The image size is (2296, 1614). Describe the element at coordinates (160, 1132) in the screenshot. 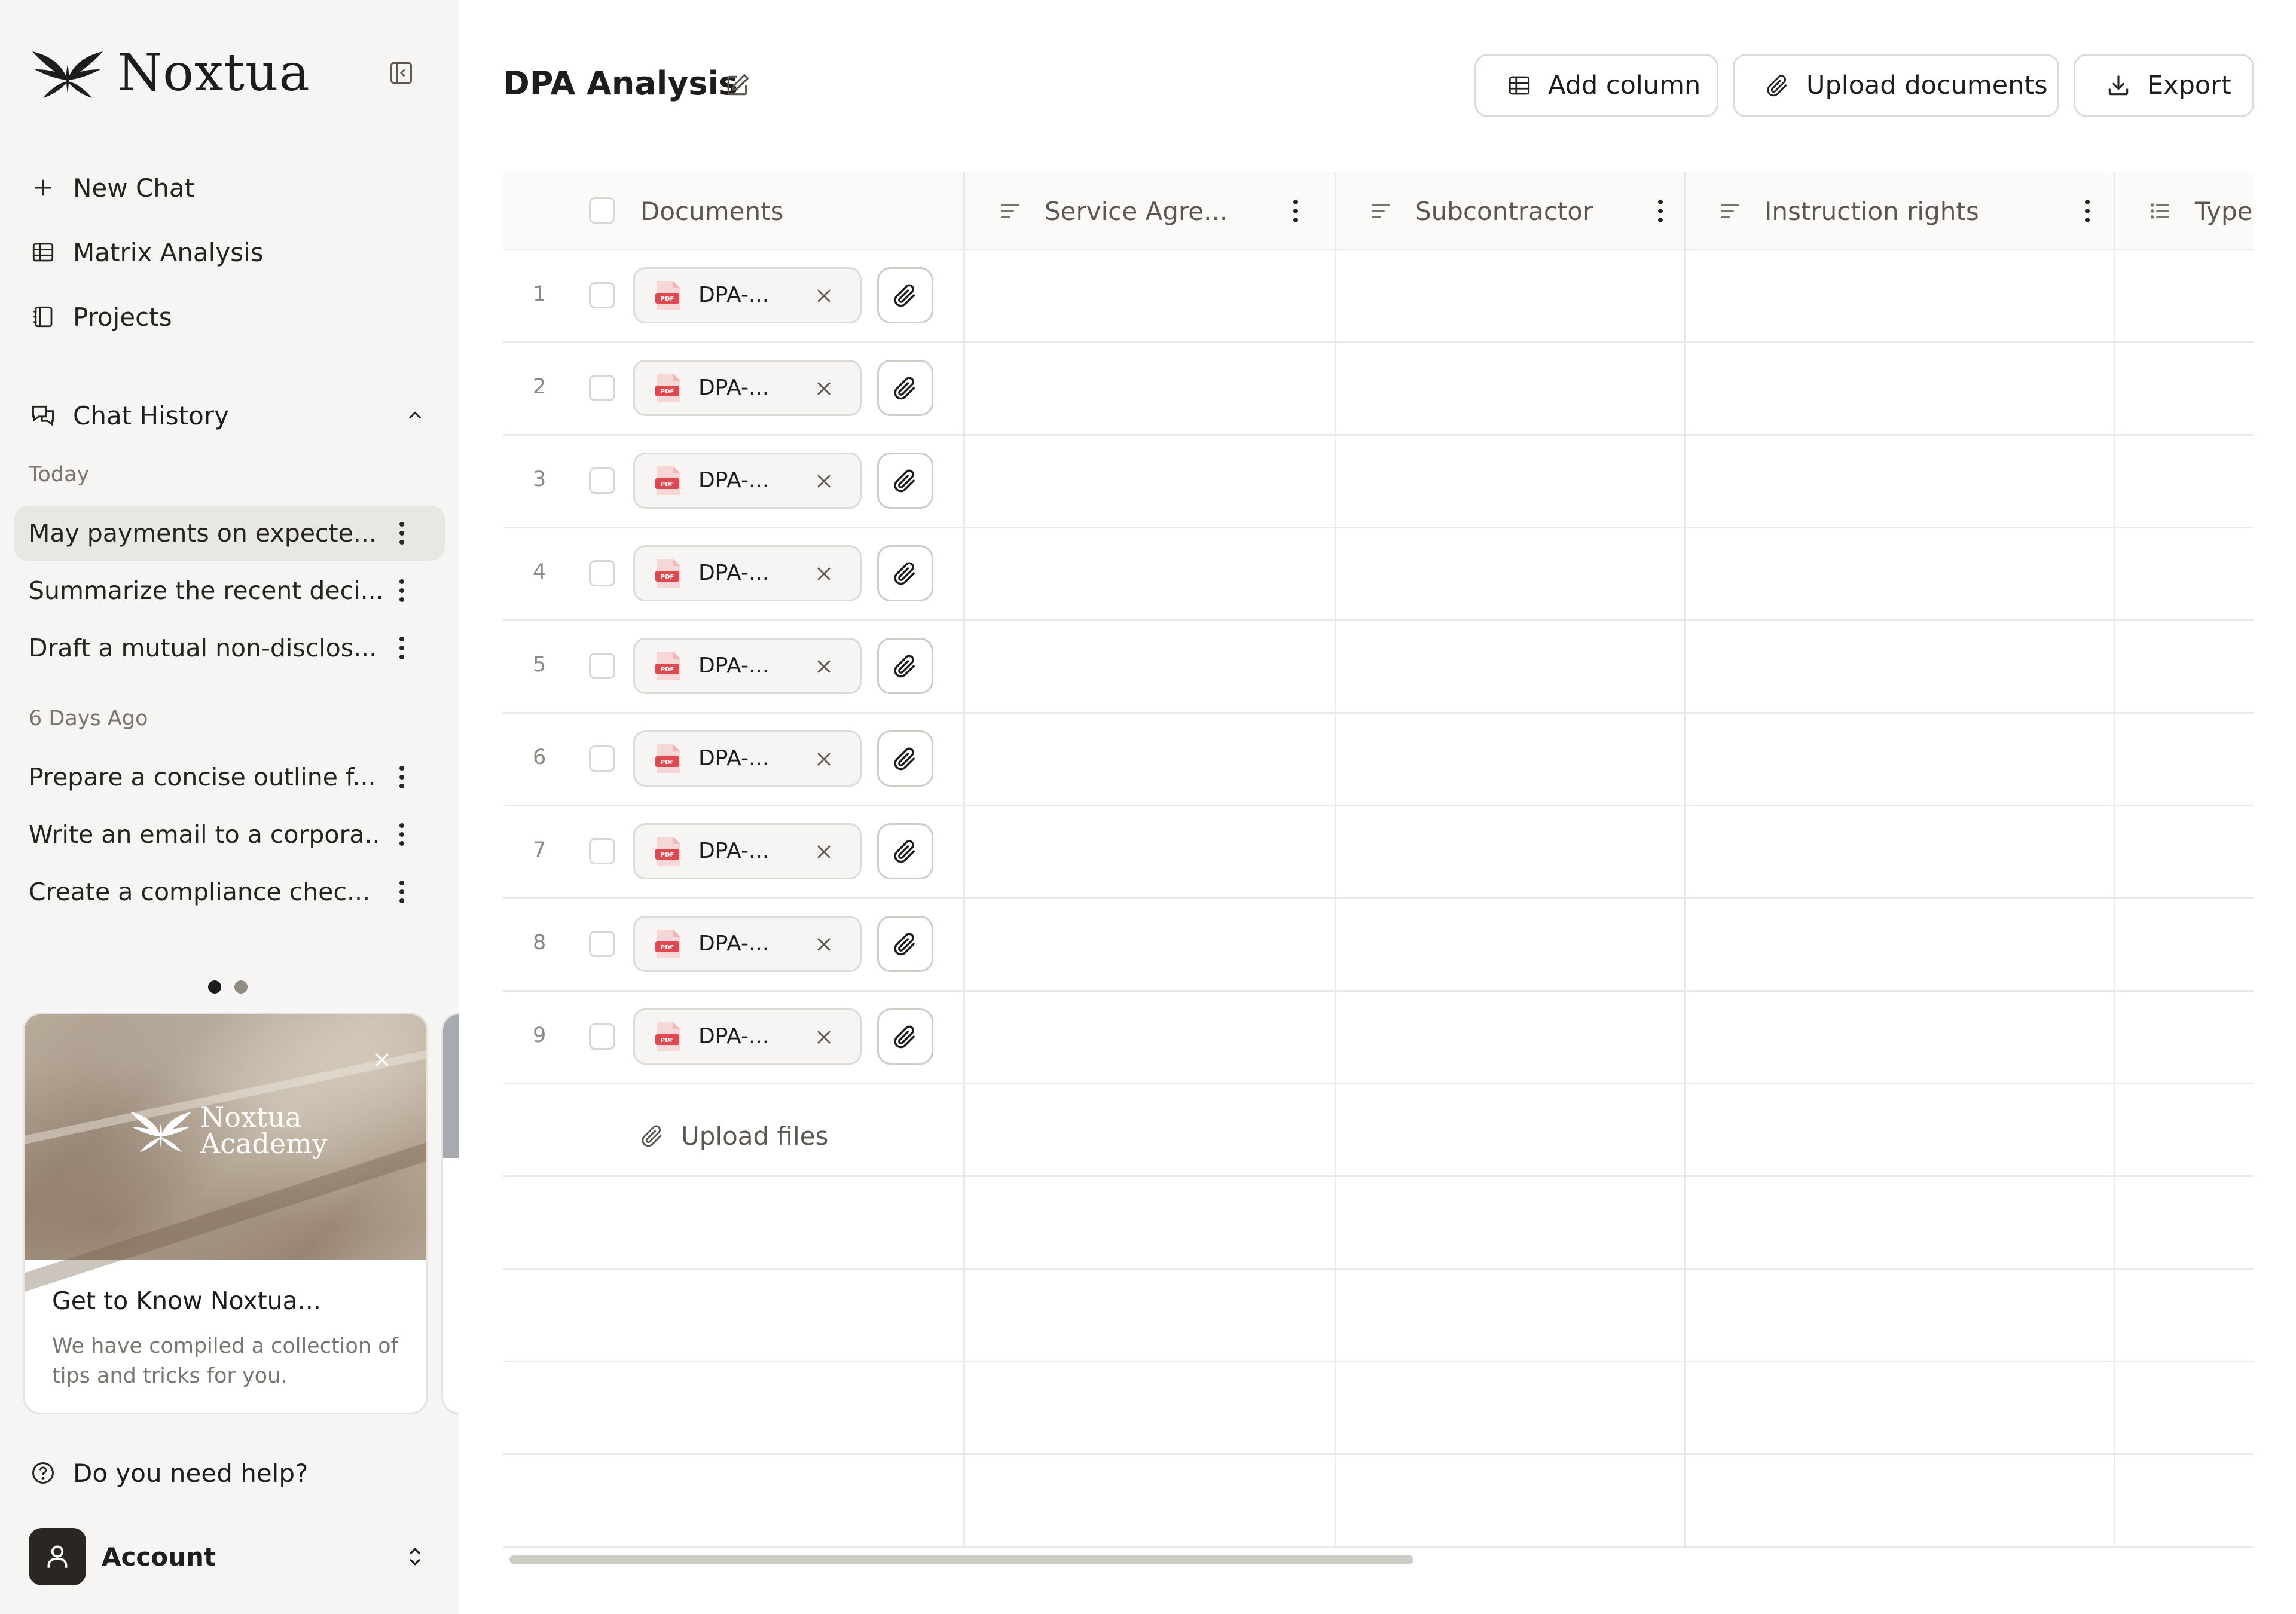

I see `noxtua-logo-icon` at that location.